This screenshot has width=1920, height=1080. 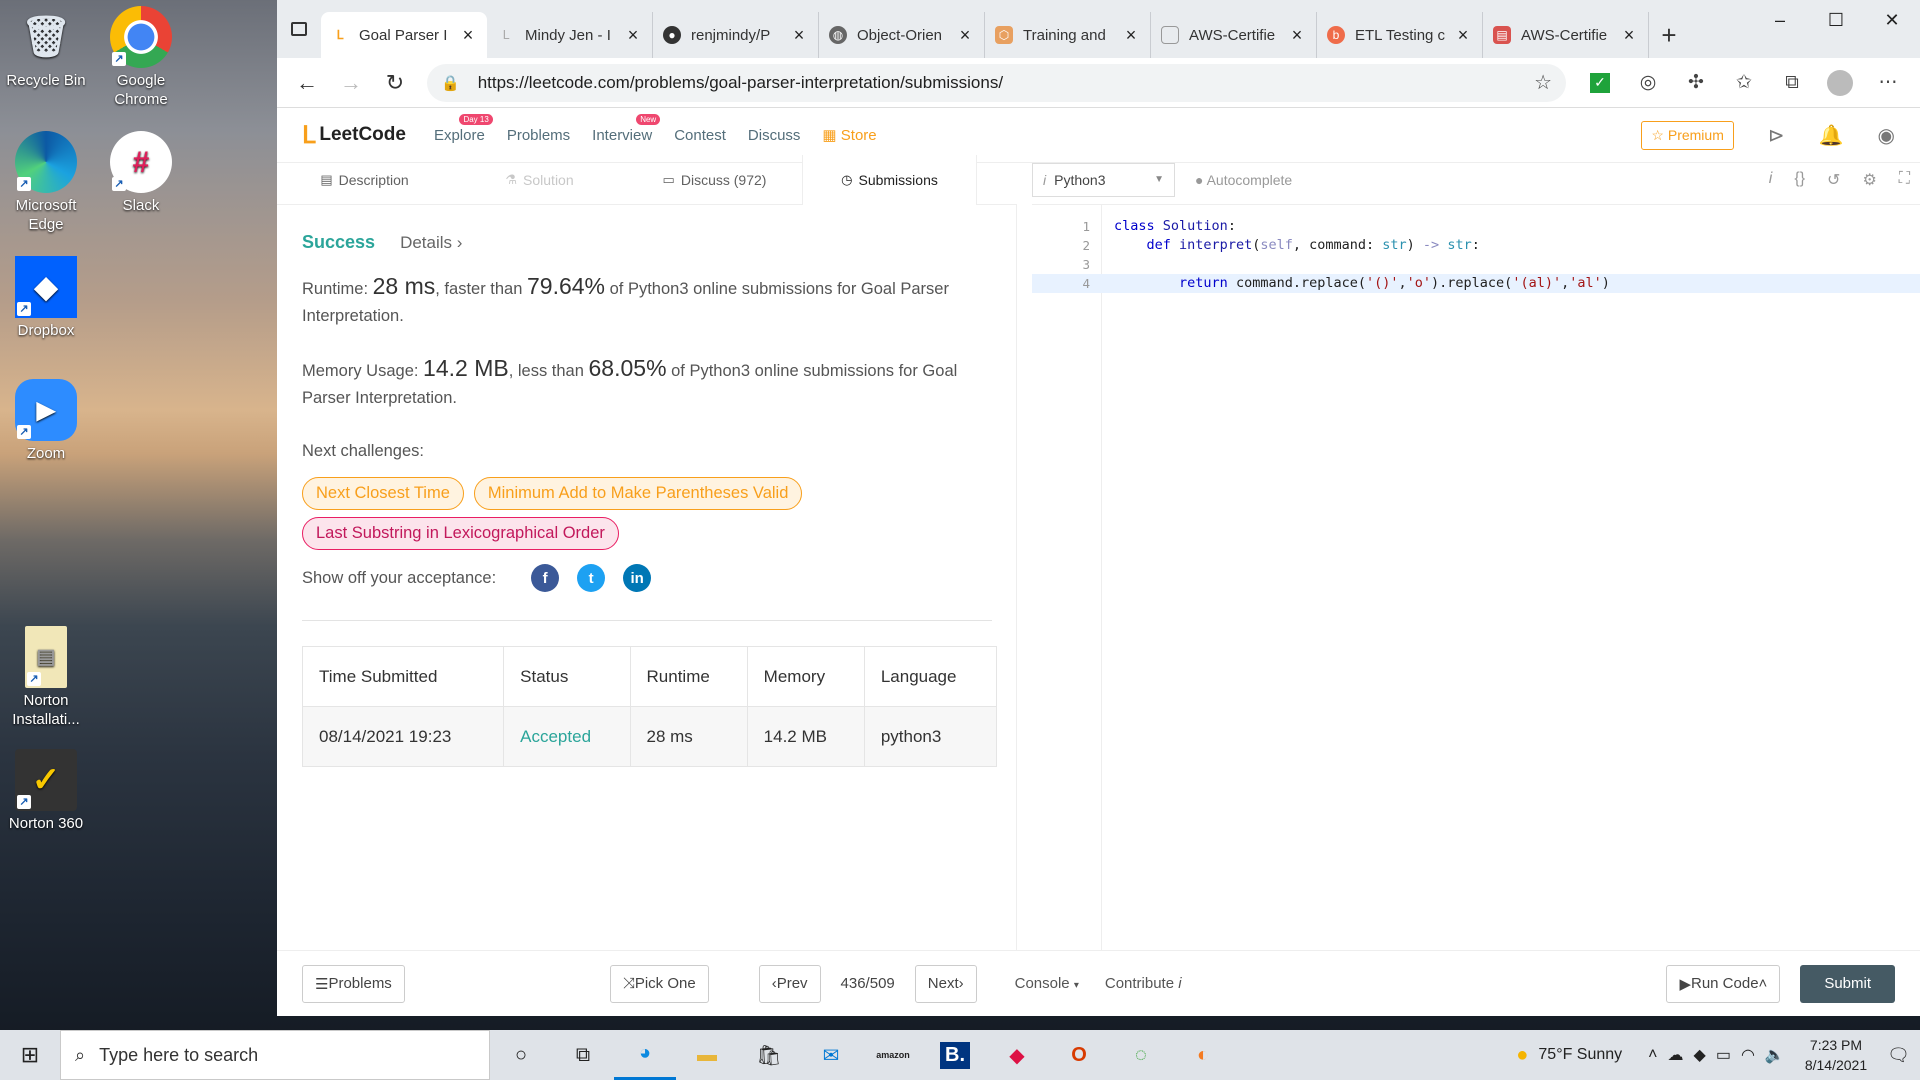 What do you see at coordinates (538, 135) in the screenshot?
I see `nav-problems: Problems` at bounding box center [538, 135].